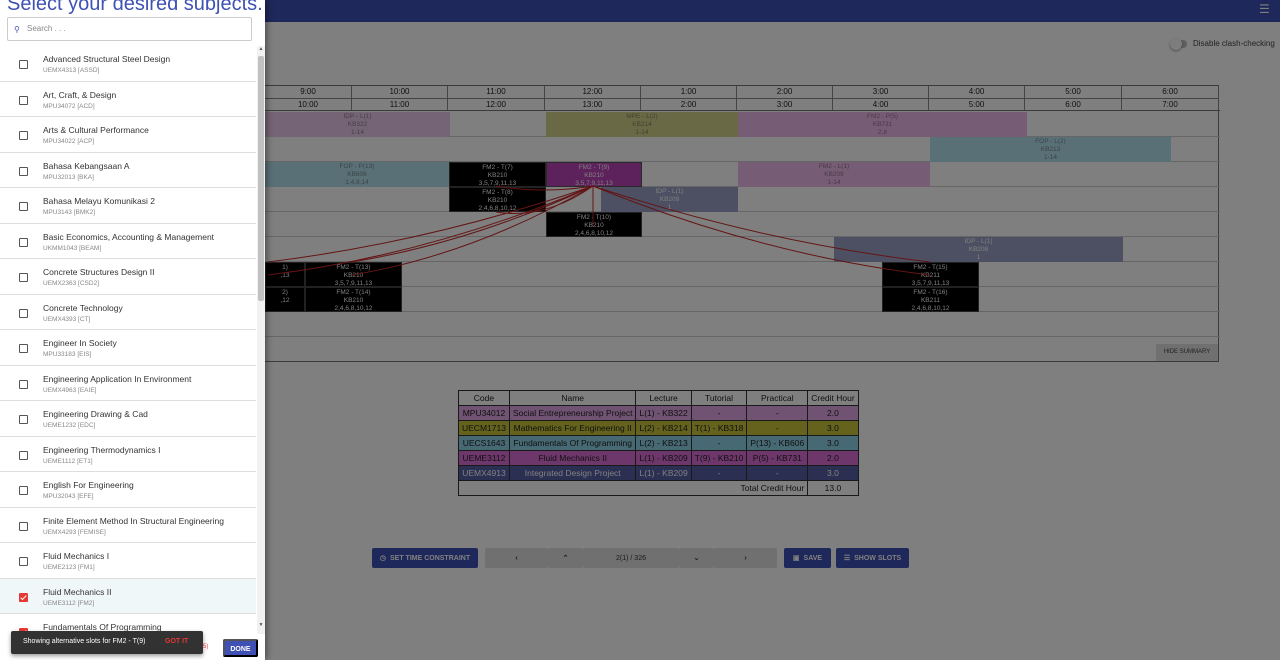 The image size is (1280, 660). What do you see at coordinates (76, 556) in the screenshot?
I see `subject-name: Fluid Mechanics I` at bounding box center [76, 556].